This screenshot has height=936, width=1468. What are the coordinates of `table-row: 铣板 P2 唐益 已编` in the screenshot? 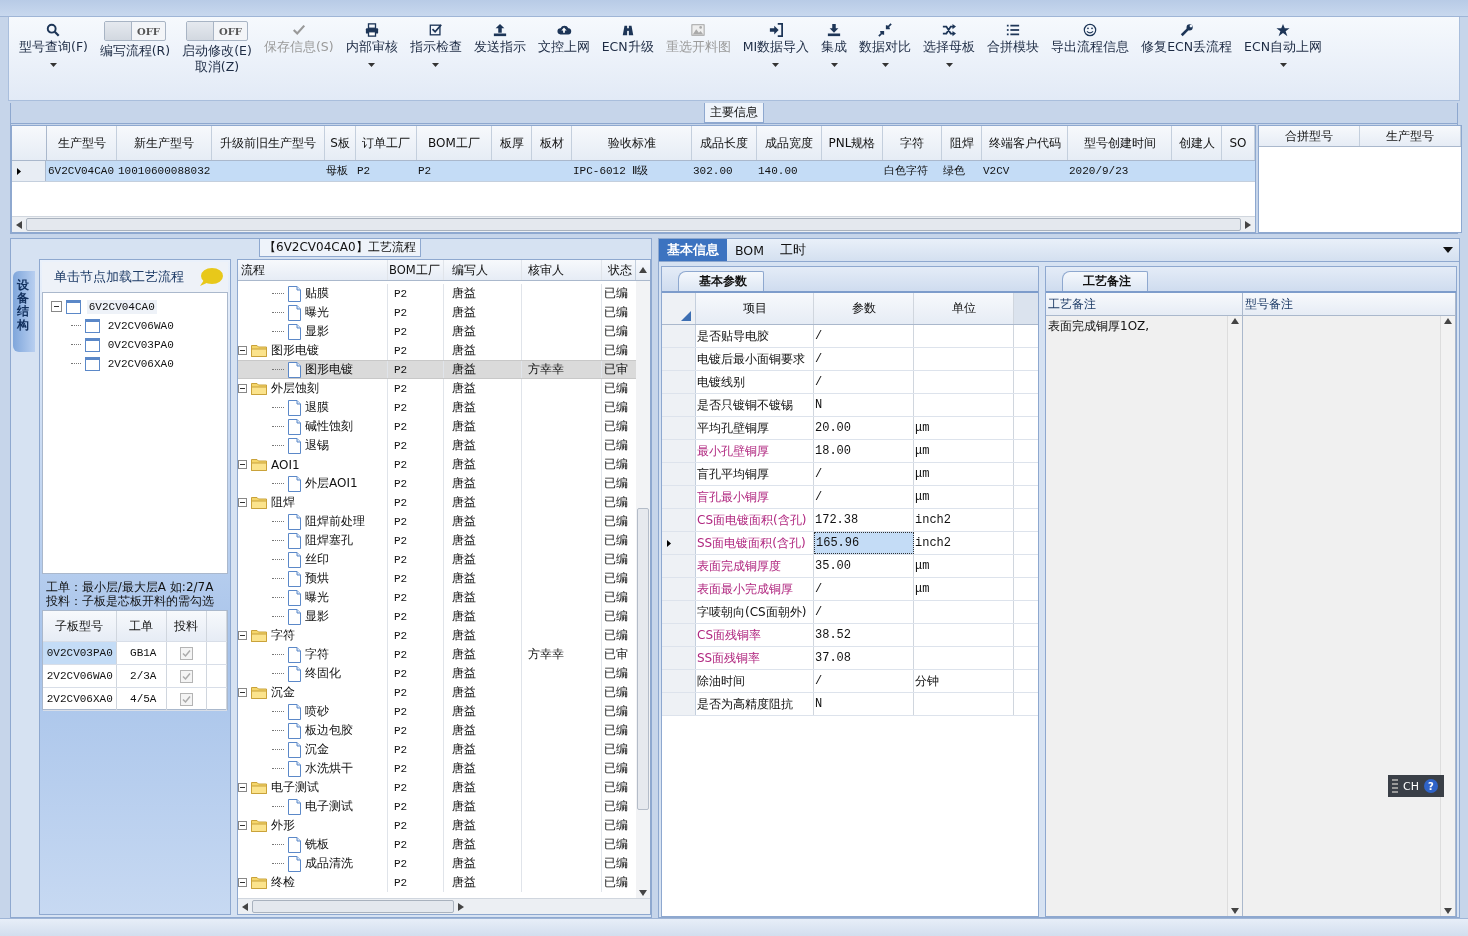 It's located at (437, 844).